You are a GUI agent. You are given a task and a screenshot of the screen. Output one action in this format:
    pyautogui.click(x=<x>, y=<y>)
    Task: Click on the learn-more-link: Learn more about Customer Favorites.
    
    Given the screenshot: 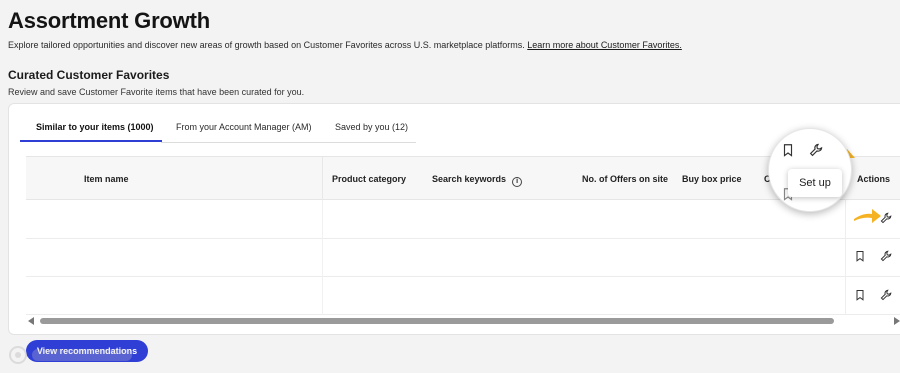 What is the action you would take?
    pyautogui.click(x=604, y=45)
    